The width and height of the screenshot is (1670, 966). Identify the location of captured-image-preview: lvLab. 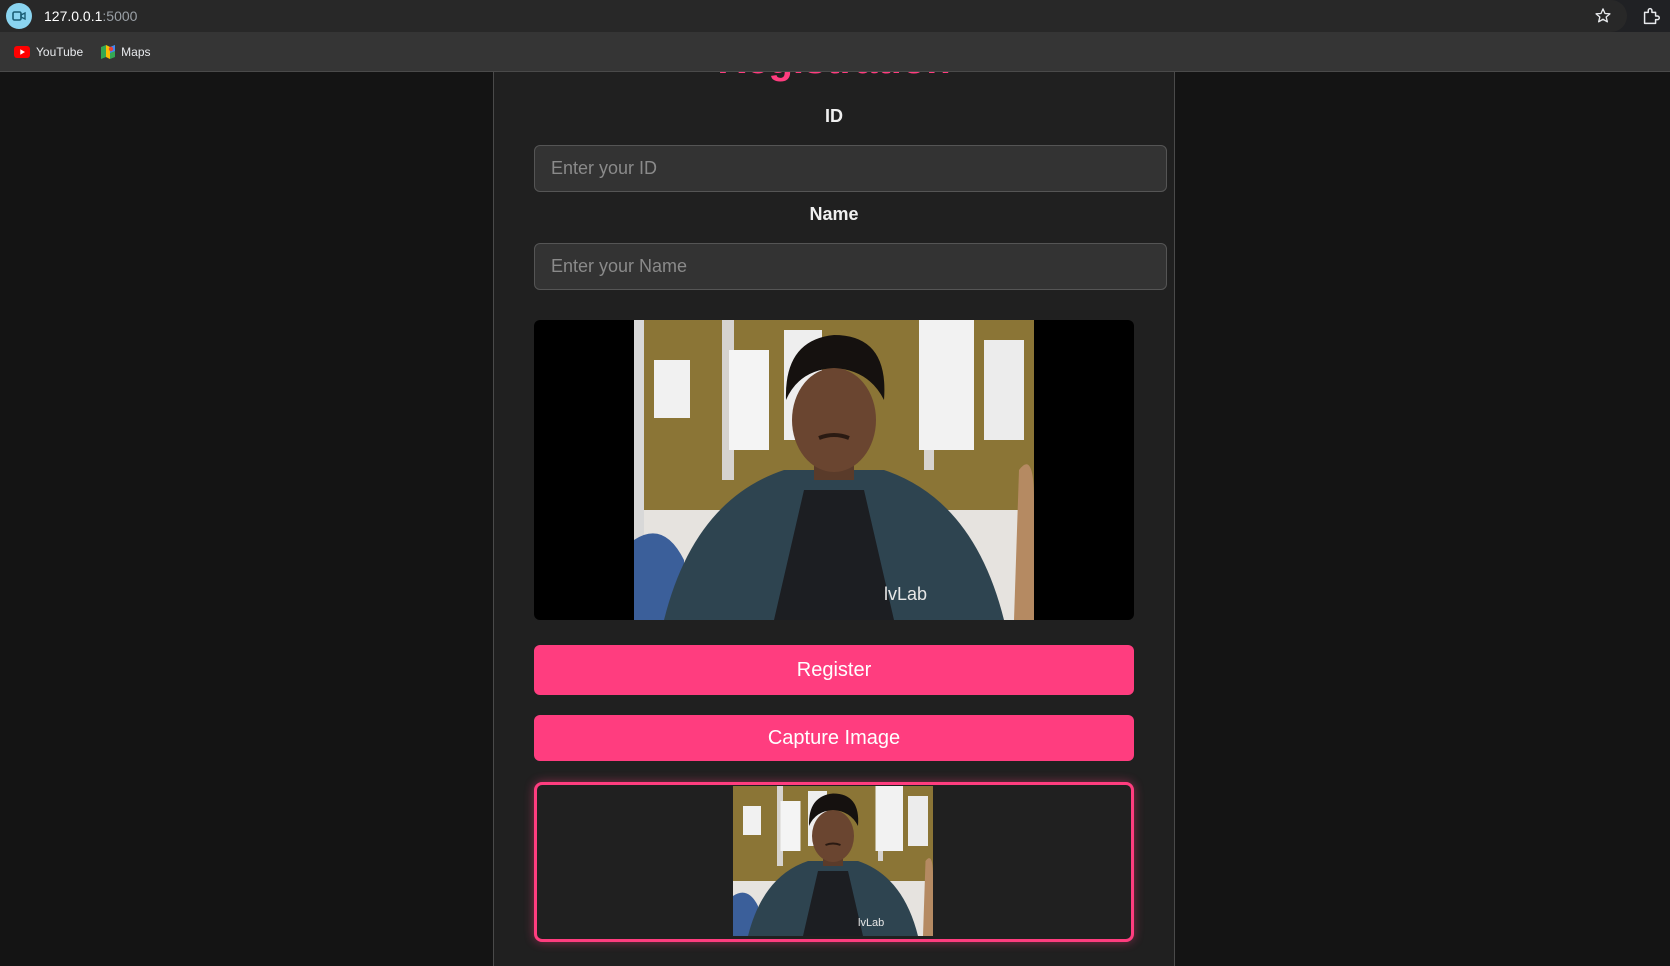
(834, 862).